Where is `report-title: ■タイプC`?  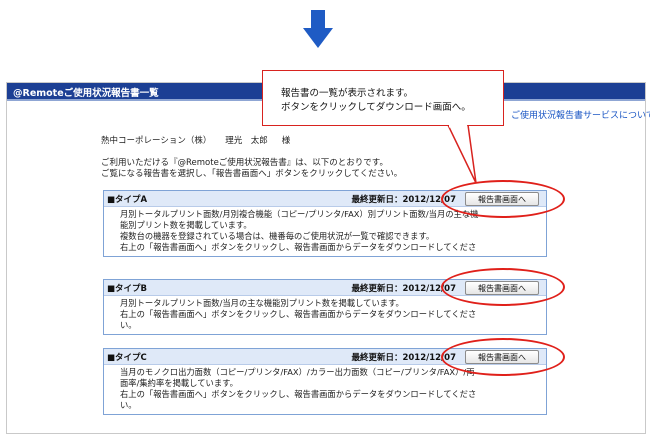
report-title: ■タイプC is located at coordinates (127, 358).